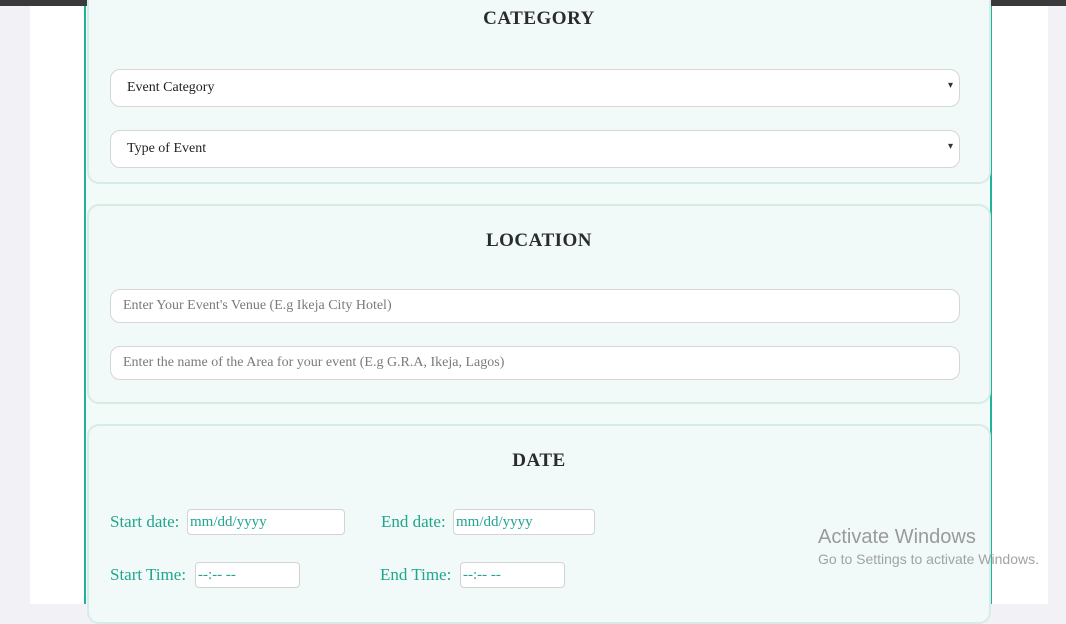 This screenshot has height=624, width=1066. I want to click on end-time-input: --:-- --, so click(512, 575).